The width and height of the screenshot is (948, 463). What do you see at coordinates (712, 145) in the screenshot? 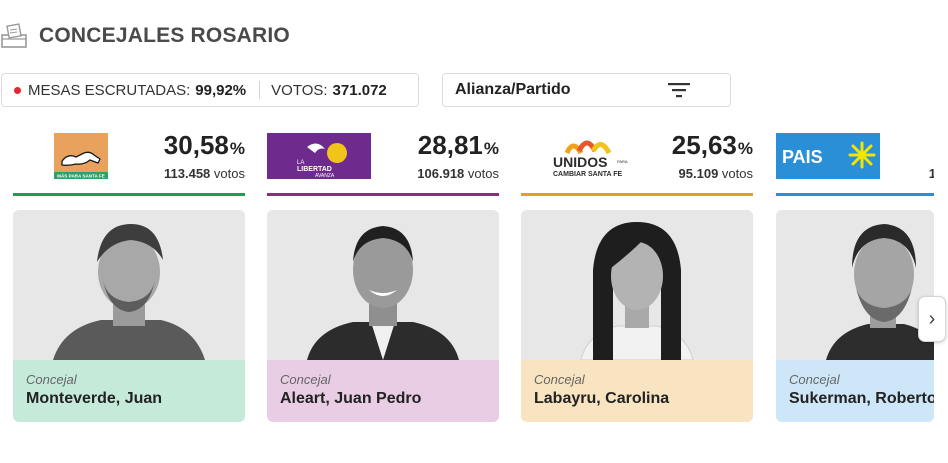
I see `vote-percentage: 25,63%` at bounding box center [712, 145].